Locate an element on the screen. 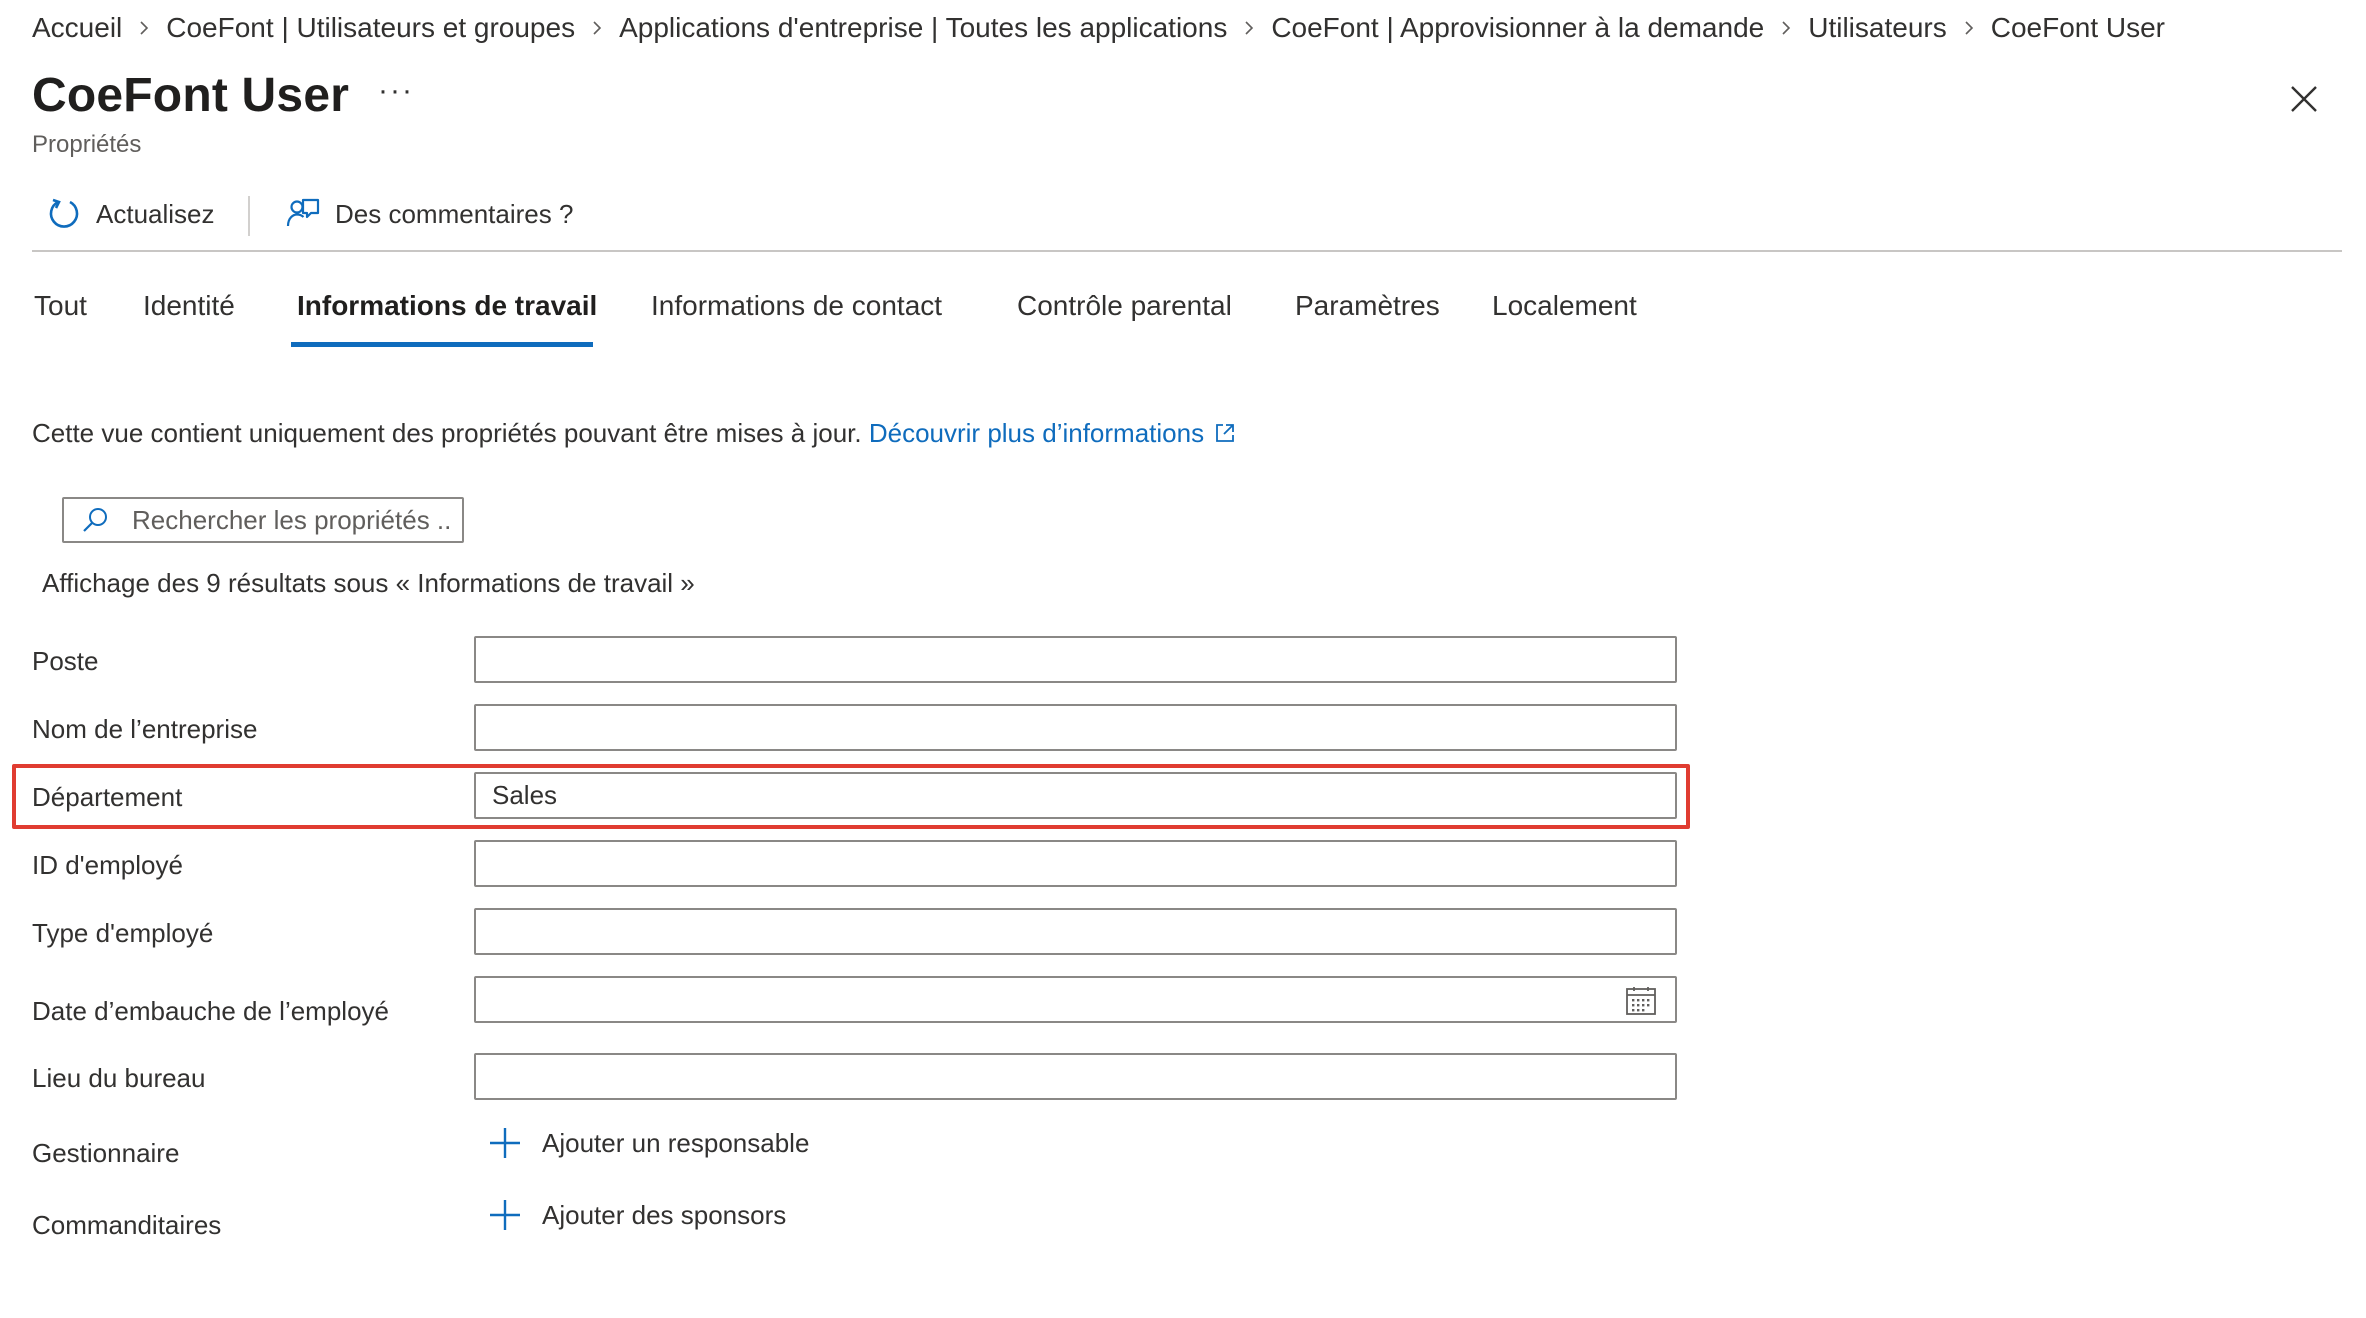 The image size is (2366, 1318). refresh-label: Actualisez is located at coordinates (155, 213).